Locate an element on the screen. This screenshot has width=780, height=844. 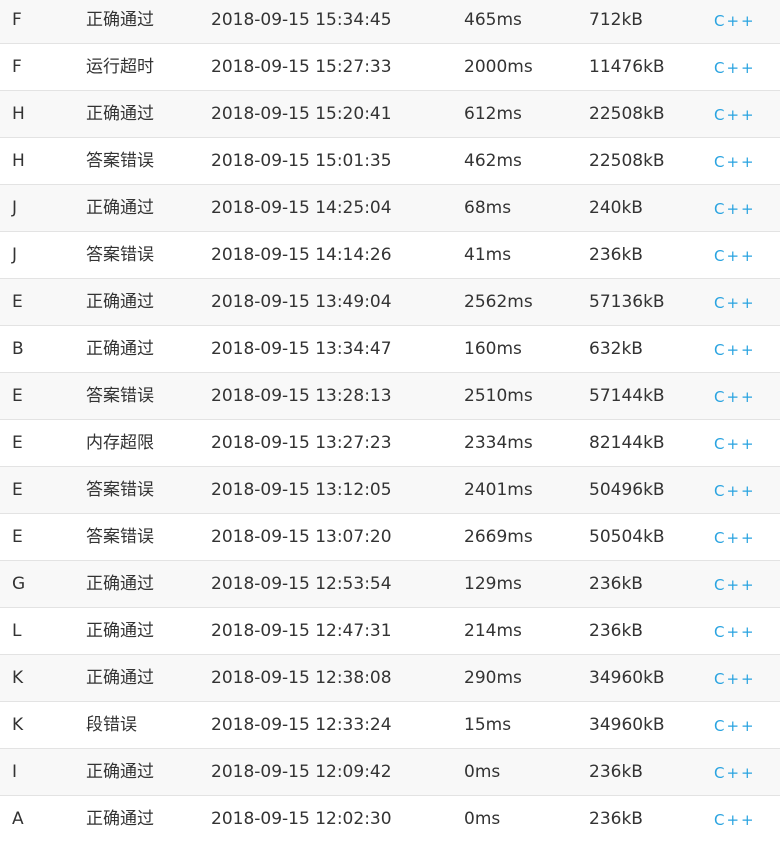
submit-time: 2018-09-15 12:02:30 is located at coordinates (301, 819).